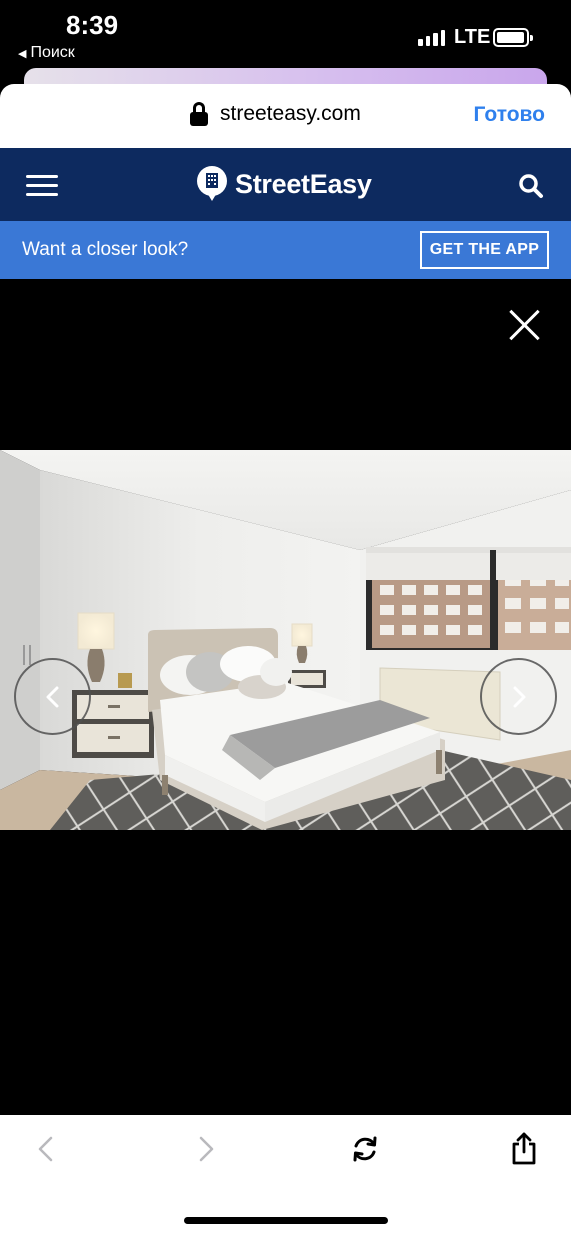  Describe the element at coordinates (472, 37) in the screenshot. I see `network-type: LTE` at that location.